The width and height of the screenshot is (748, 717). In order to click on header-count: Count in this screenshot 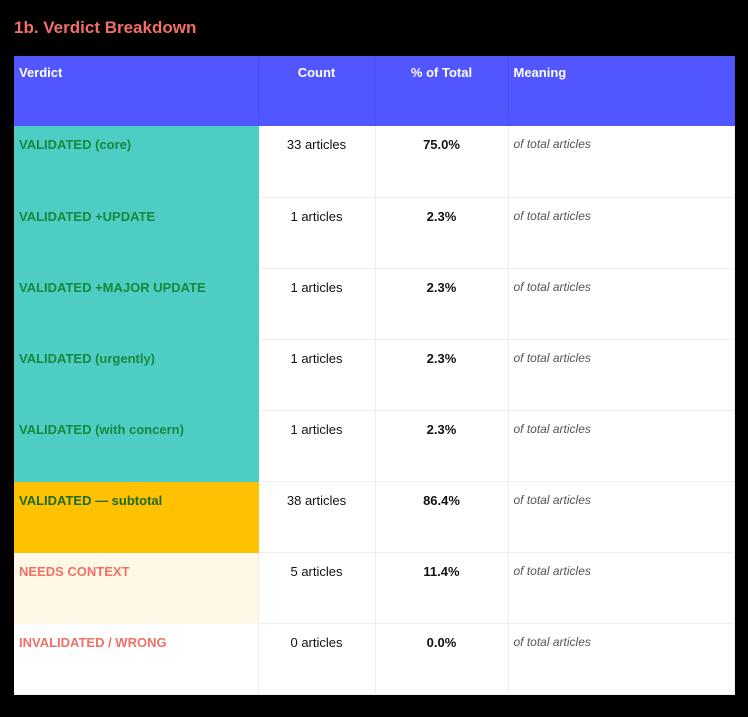, I will do `click(317, 91)`.